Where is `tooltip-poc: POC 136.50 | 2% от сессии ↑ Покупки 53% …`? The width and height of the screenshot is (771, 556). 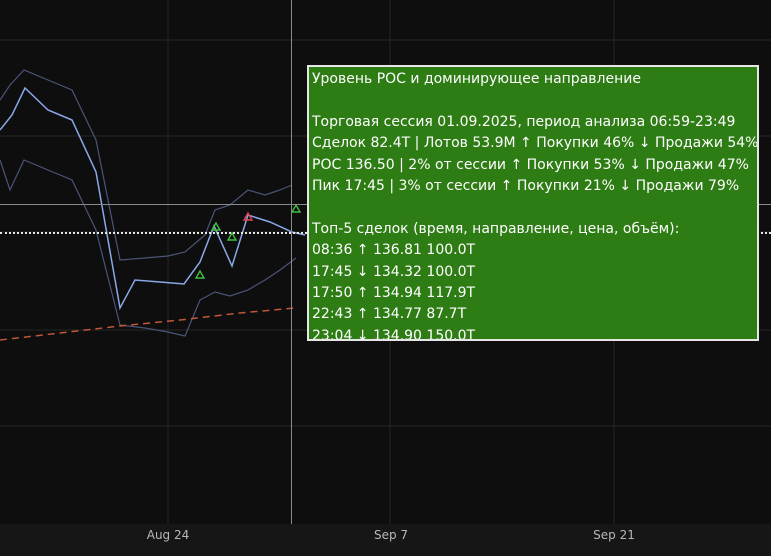
tooltip-poc: POC 136.50 | 2% от сессии ↑ Покупки 53% … is located at coordinates (530, 164).